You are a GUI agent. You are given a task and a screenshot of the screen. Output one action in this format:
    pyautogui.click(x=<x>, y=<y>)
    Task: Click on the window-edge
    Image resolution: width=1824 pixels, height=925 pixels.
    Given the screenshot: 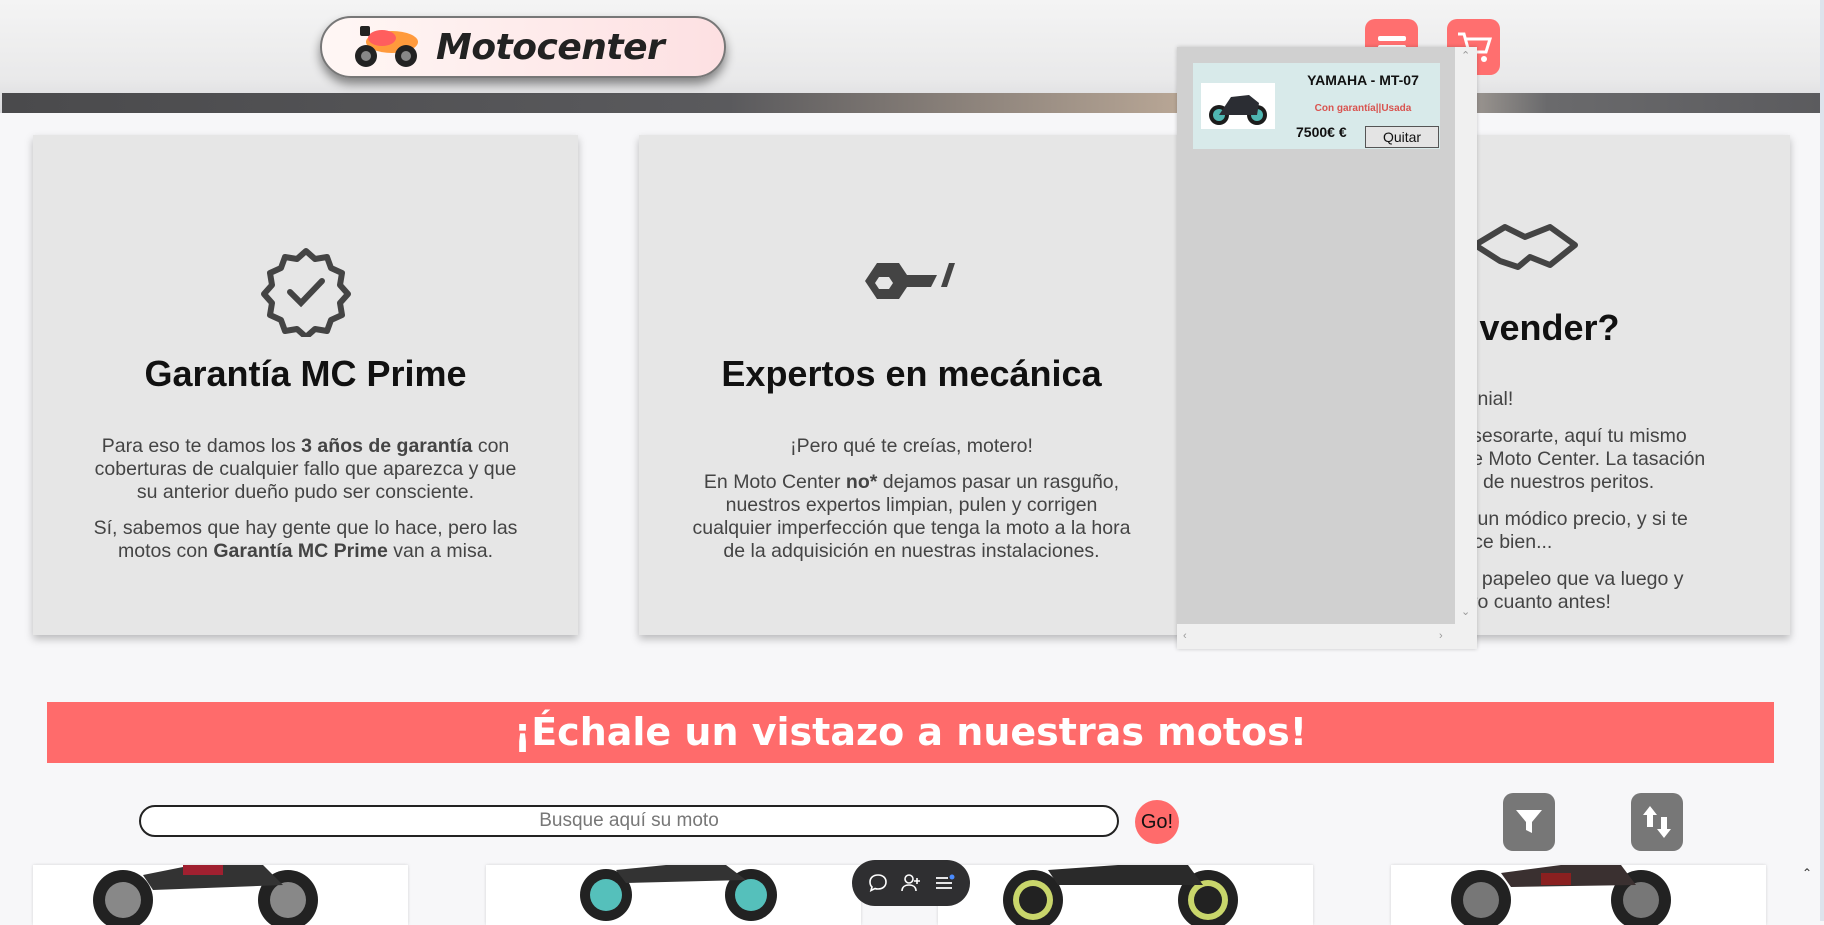 What is the action you would take?
    pyautogui.click(x=1822, y=460)
    